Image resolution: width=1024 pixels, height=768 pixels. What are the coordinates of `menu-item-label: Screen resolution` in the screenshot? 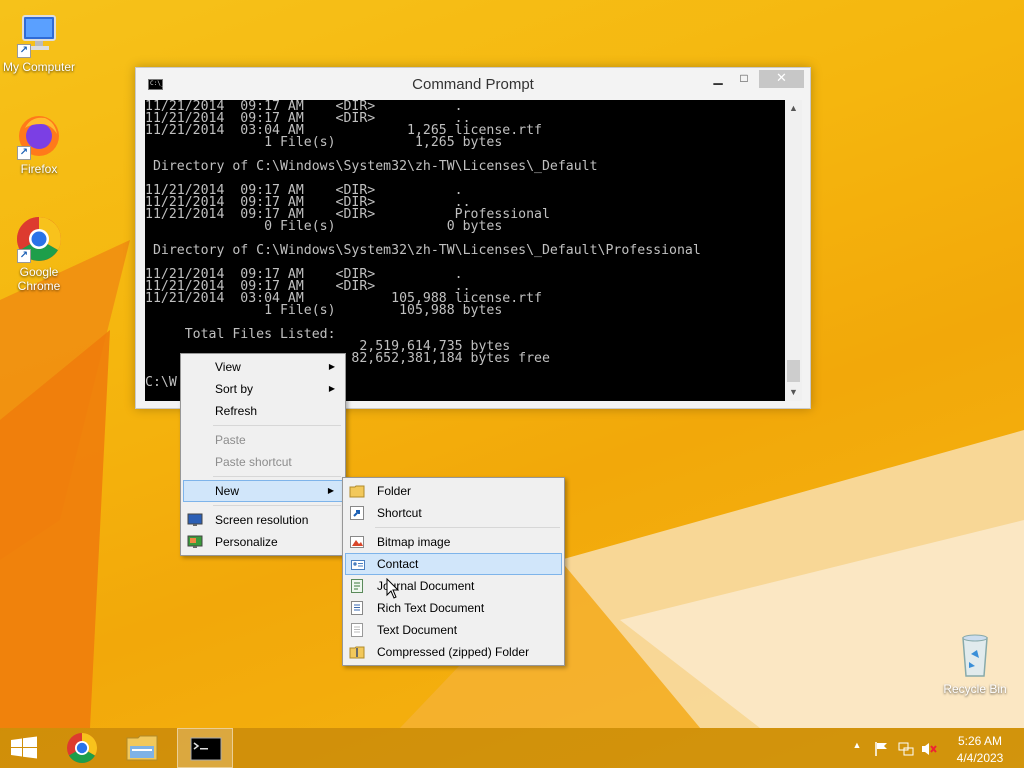 It's located at (262, 520).